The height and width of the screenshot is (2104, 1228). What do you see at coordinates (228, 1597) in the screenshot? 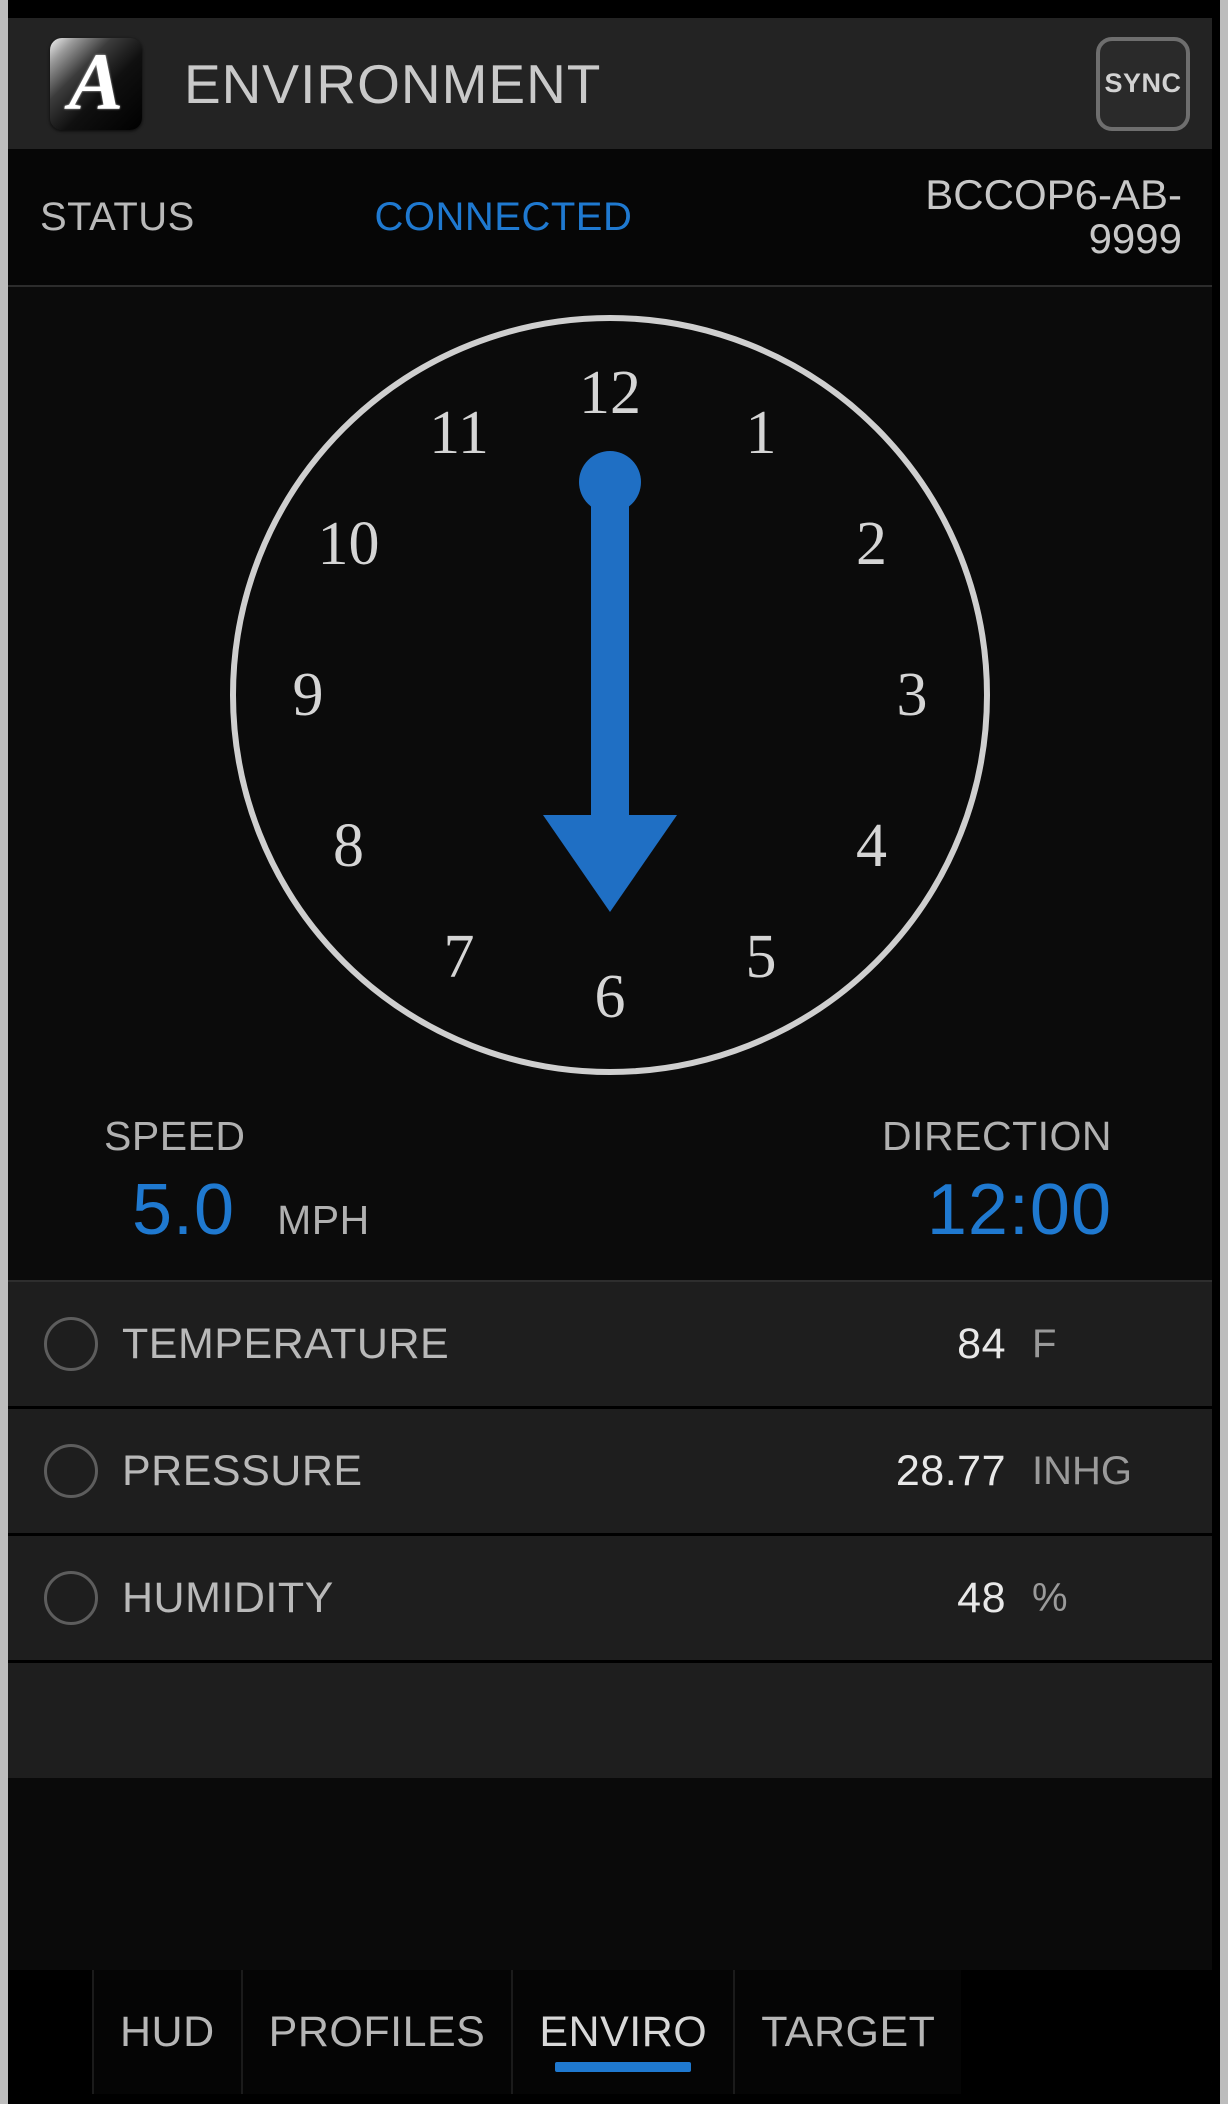
I see `metric-label: HUMIDITY` at bounding box center [228, 1597].